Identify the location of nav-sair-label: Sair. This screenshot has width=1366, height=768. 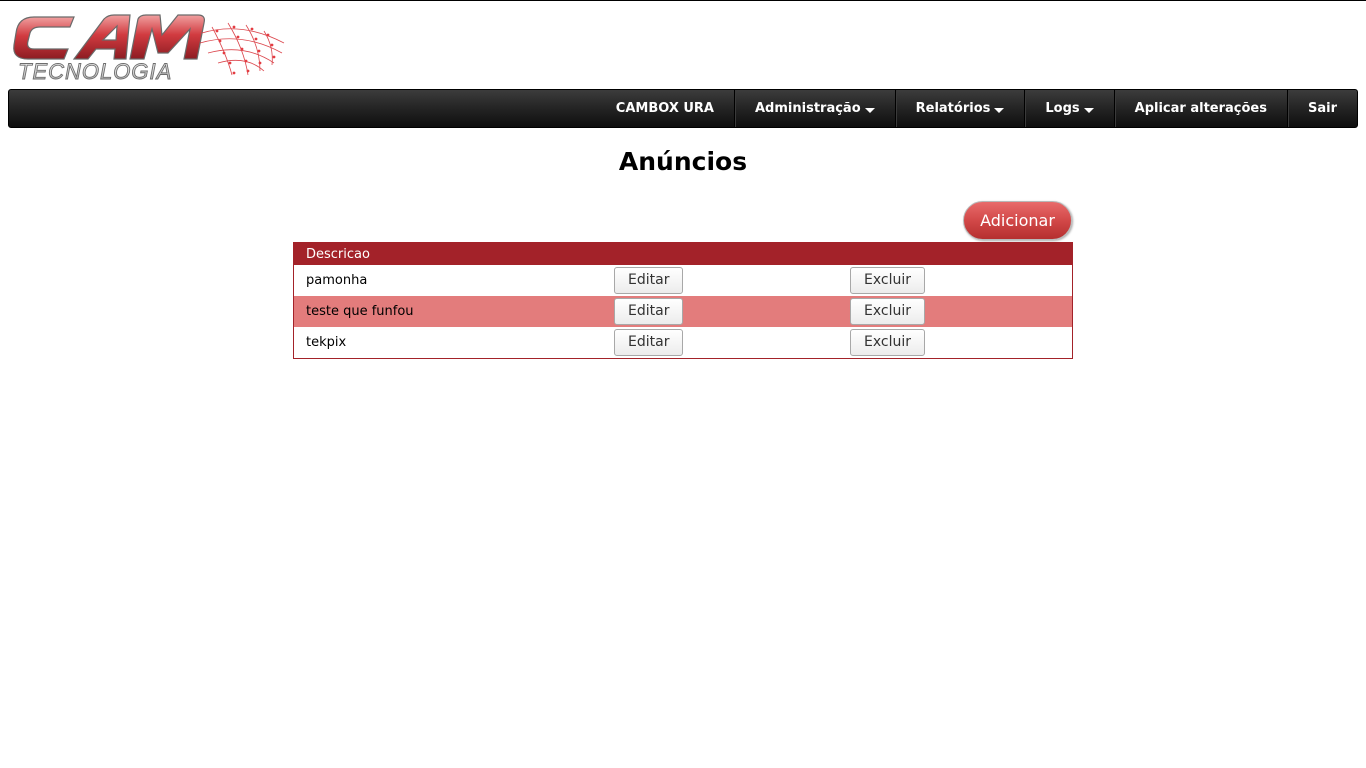
(1322, 108).